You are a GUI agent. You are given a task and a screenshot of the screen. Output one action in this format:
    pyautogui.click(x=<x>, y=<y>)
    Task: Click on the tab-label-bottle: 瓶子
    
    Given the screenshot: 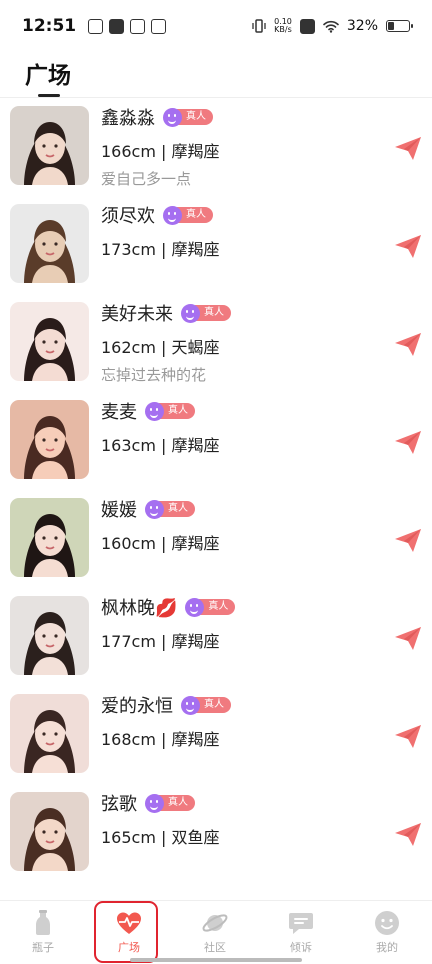 What is the action you would take?
    pyautogui.click(x=43, y=947)
    